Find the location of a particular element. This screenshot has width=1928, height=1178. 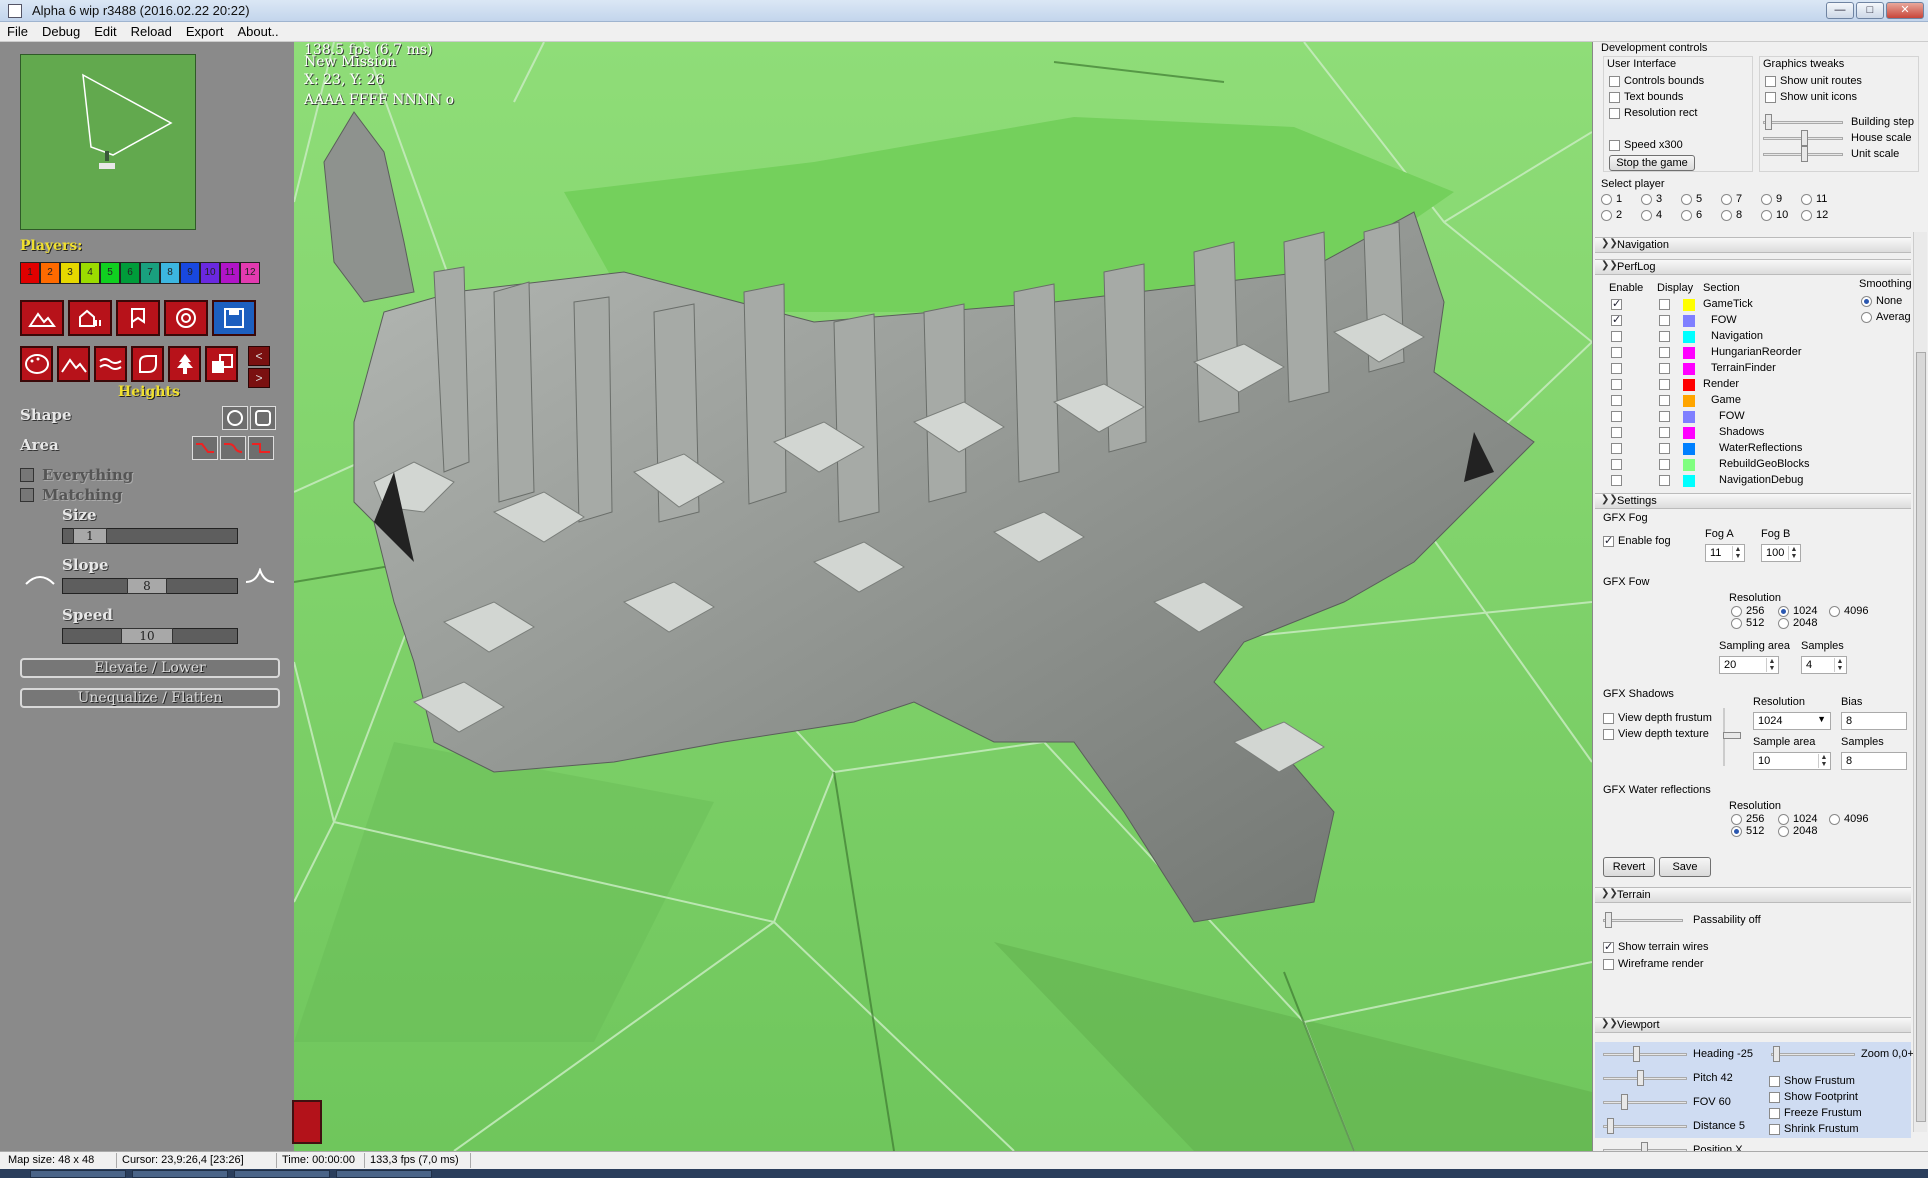

settings-section-header: ❯❯ Settings is located at coordinates (1753, 501).